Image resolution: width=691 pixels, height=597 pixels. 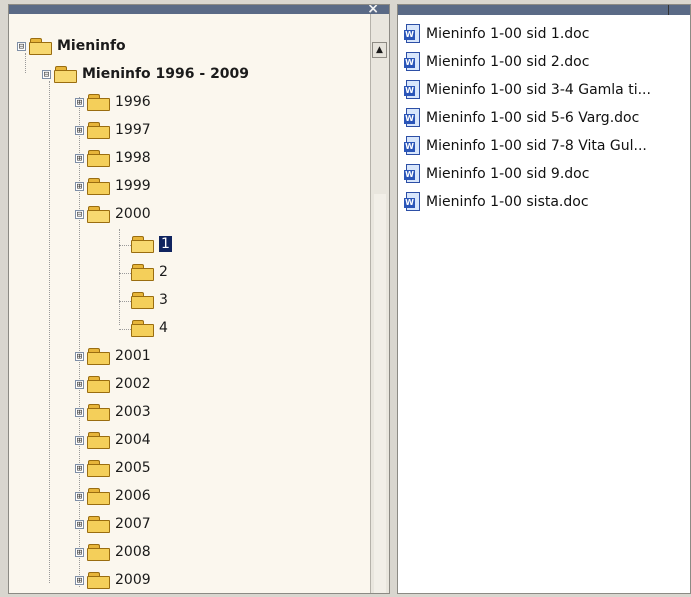 What do you see at coordinates (113, 384) in the screenshot?
I see `tree-item-2002: ⊞ 2002` at bounding box center [113, 384].